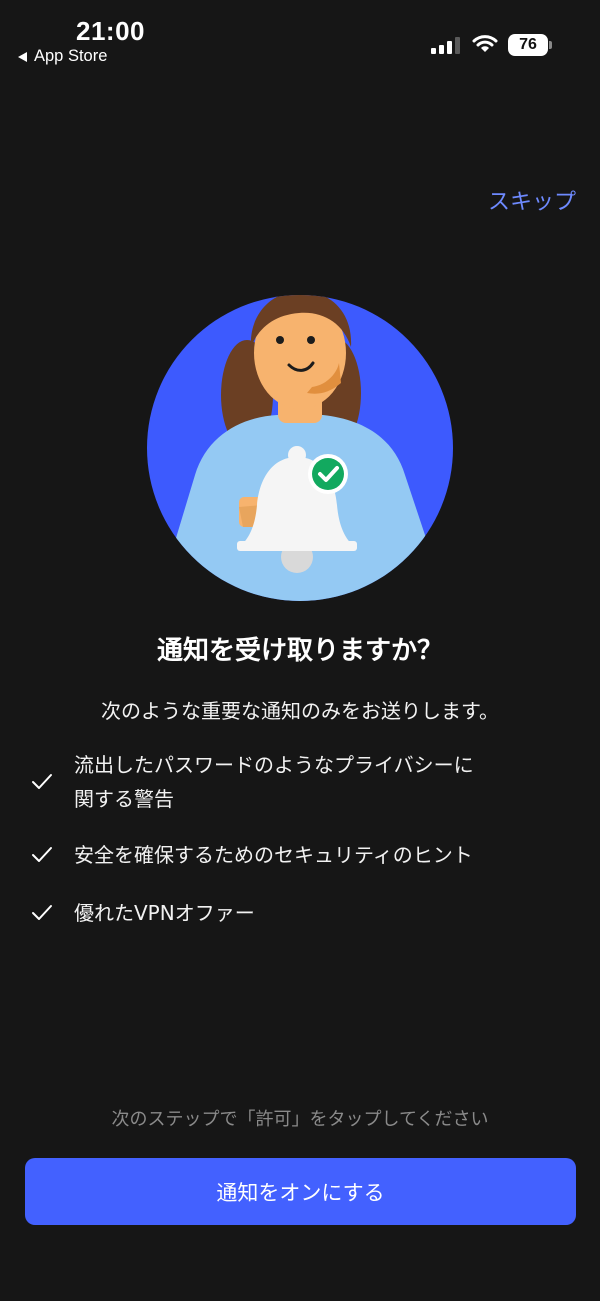 Image resolution: width=600 pixels, height=1301 pixels. I want to click on list-item-text: 流出したパスワードのようなプライバシーに 関する警告, so click(274, 782).